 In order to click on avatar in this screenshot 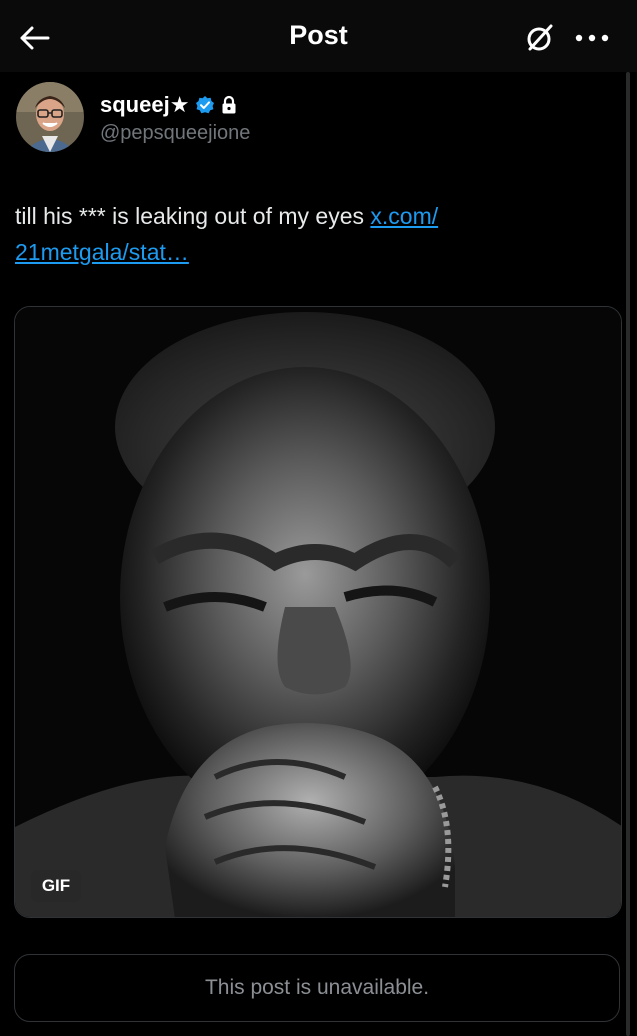, I will do `click(50, 117)`.